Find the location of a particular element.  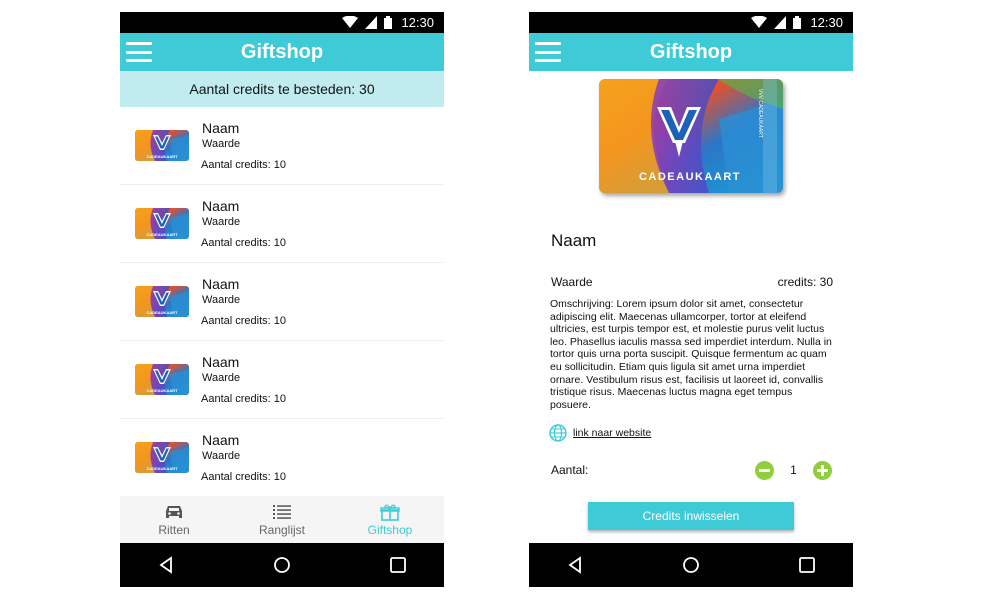

quantity-label: Aantal: is located at coordinates (570, 470).